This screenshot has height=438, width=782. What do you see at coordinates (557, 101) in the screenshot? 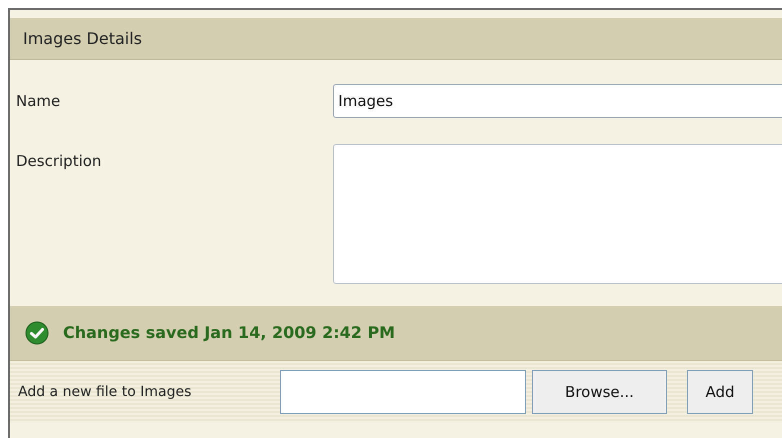
I see `name-field: Images` at bounding box center [557, 101].